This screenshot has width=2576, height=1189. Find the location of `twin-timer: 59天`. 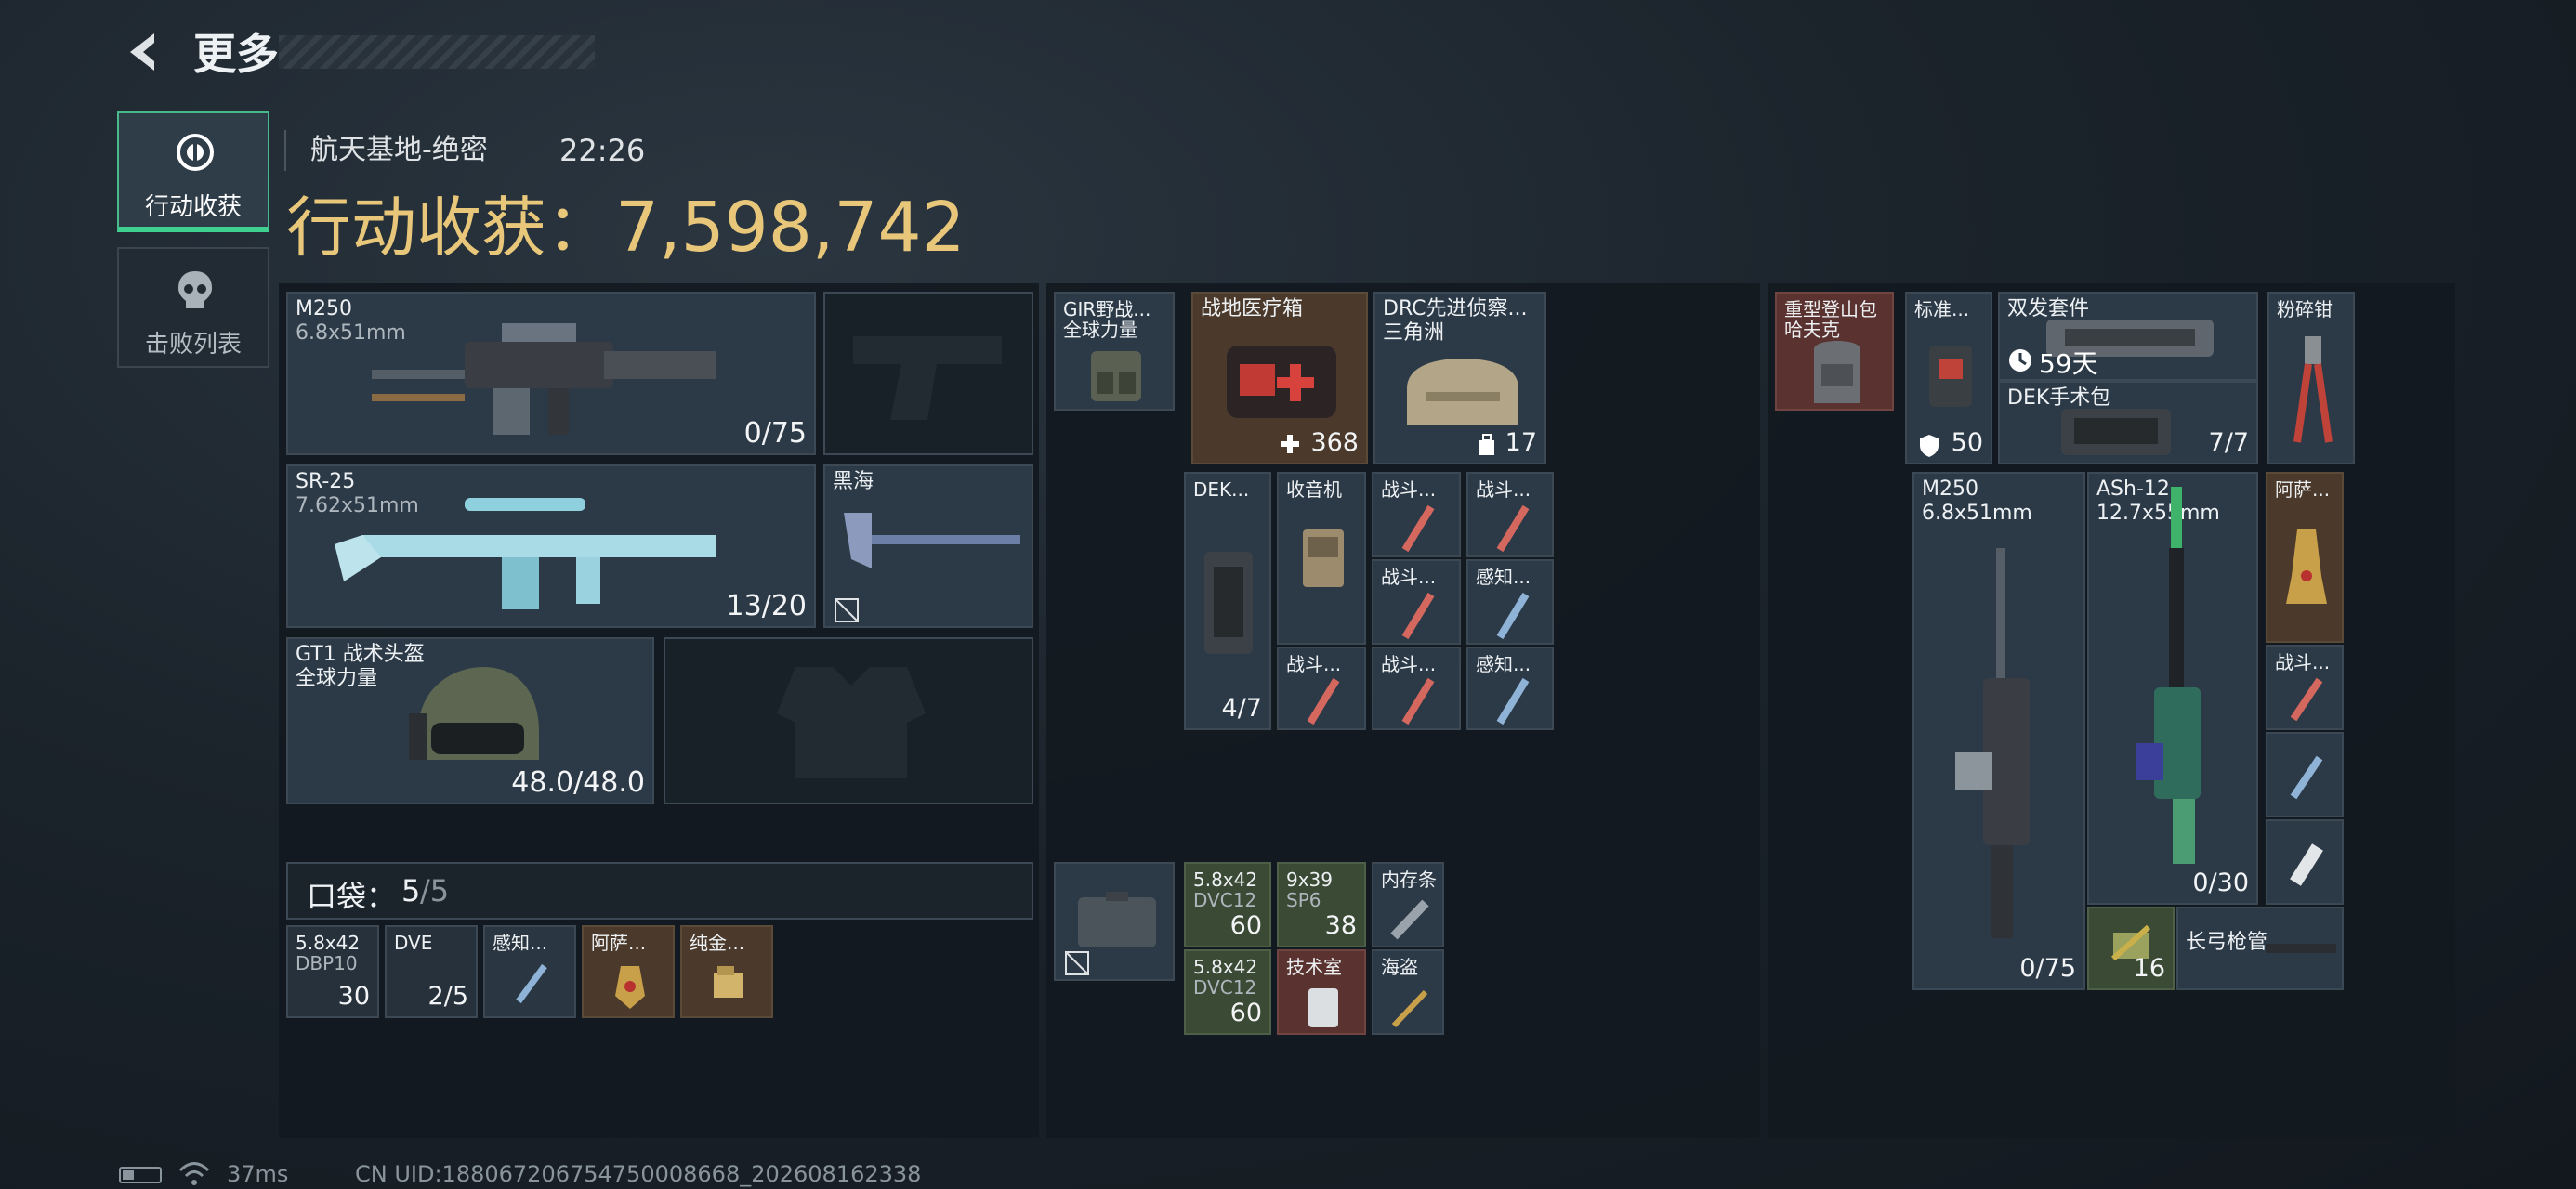

twin-timer: 59天 is located at coordinates (2068, 363).